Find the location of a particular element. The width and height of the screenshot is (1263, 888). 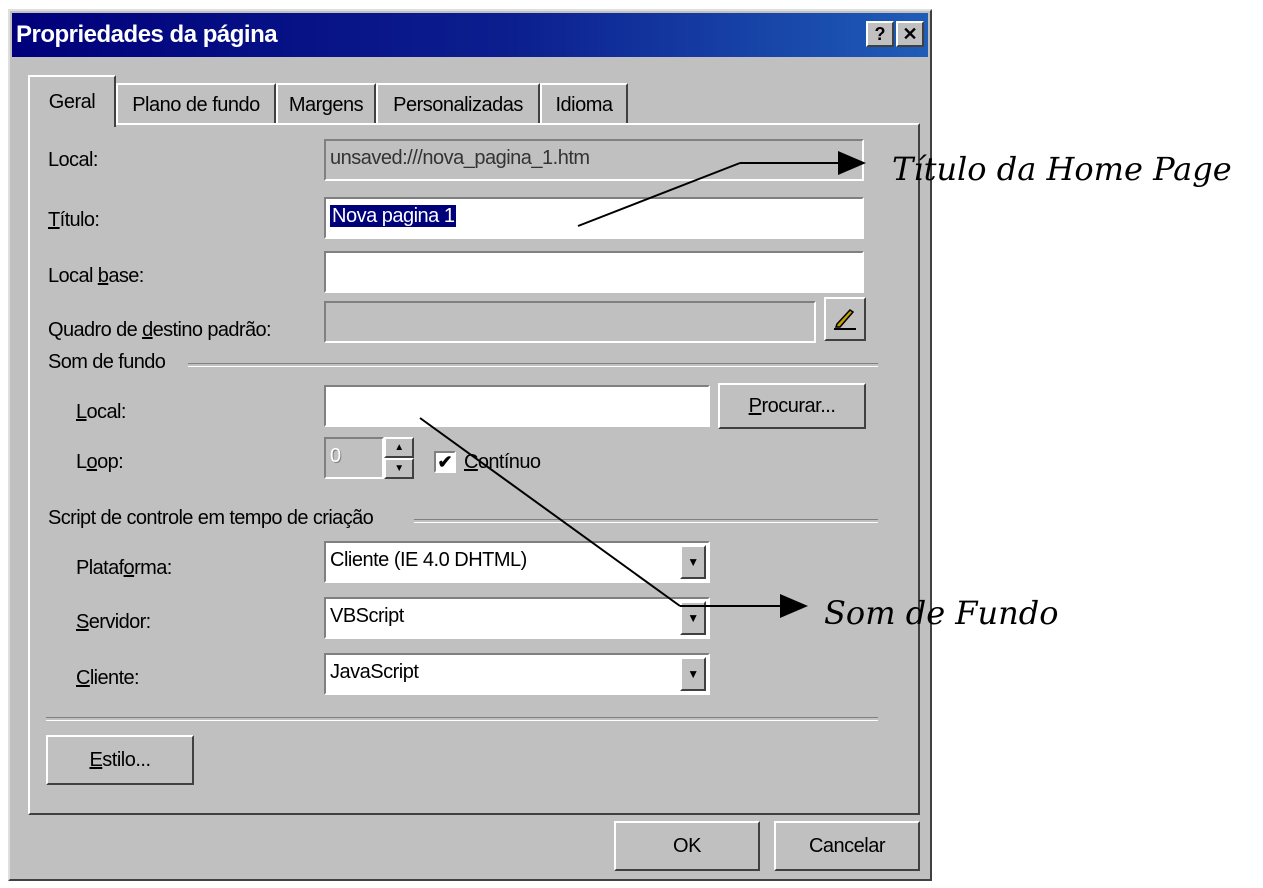

titulo-label: Título: is located at coordinates (74, 220).